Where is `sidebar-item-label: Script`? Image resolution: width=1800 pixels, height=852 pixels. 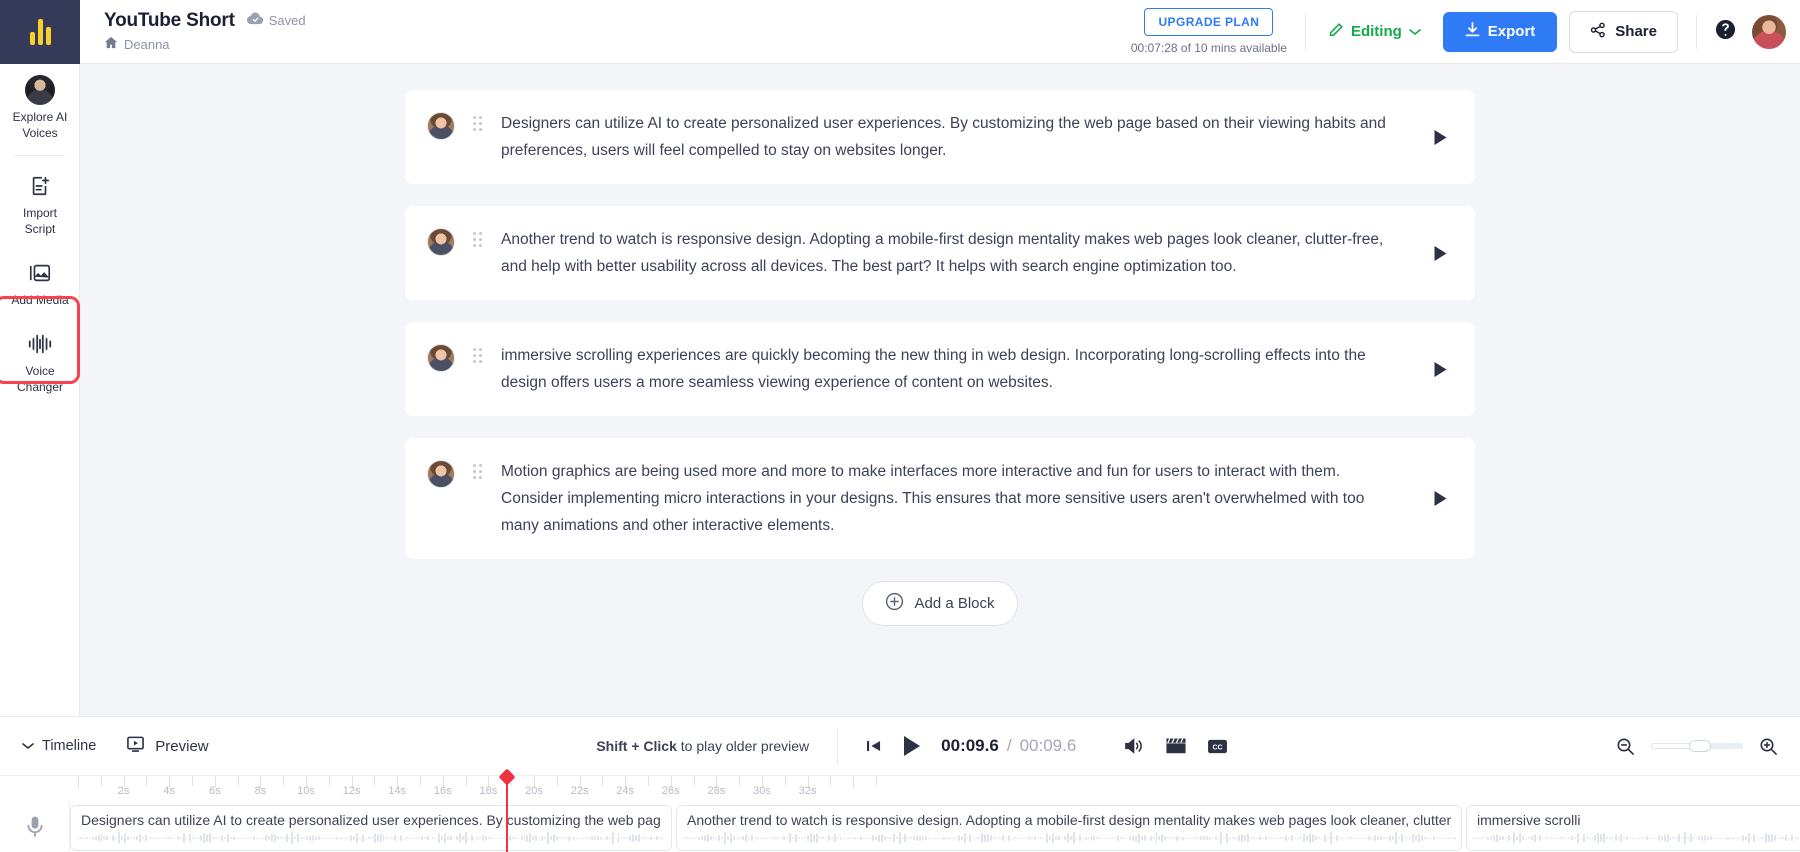
sidebar-item-label: Script is located at coordinates (40, 229).